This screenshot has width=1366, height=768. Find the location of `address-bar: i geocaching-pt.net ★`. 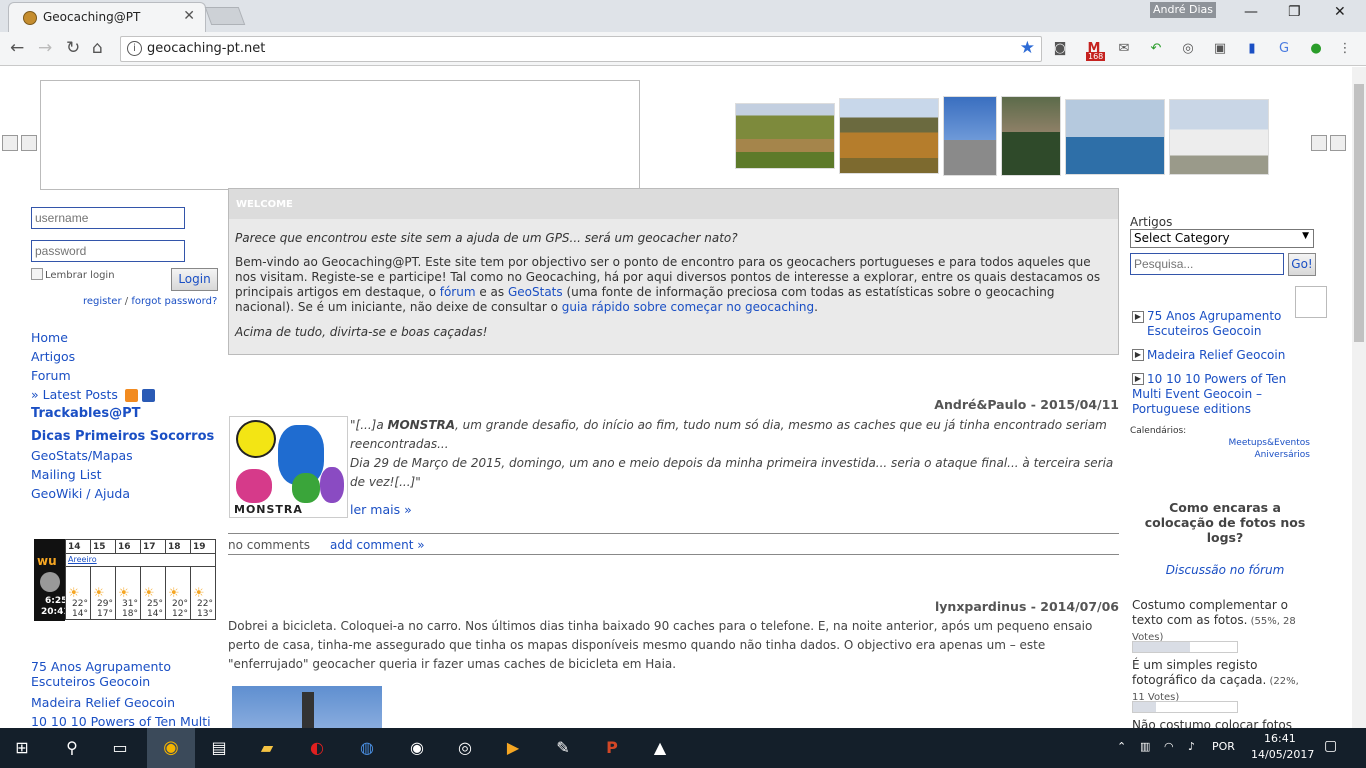

address-bar: i geocaching-pt.net ★ is located at coordinates (581, 49).